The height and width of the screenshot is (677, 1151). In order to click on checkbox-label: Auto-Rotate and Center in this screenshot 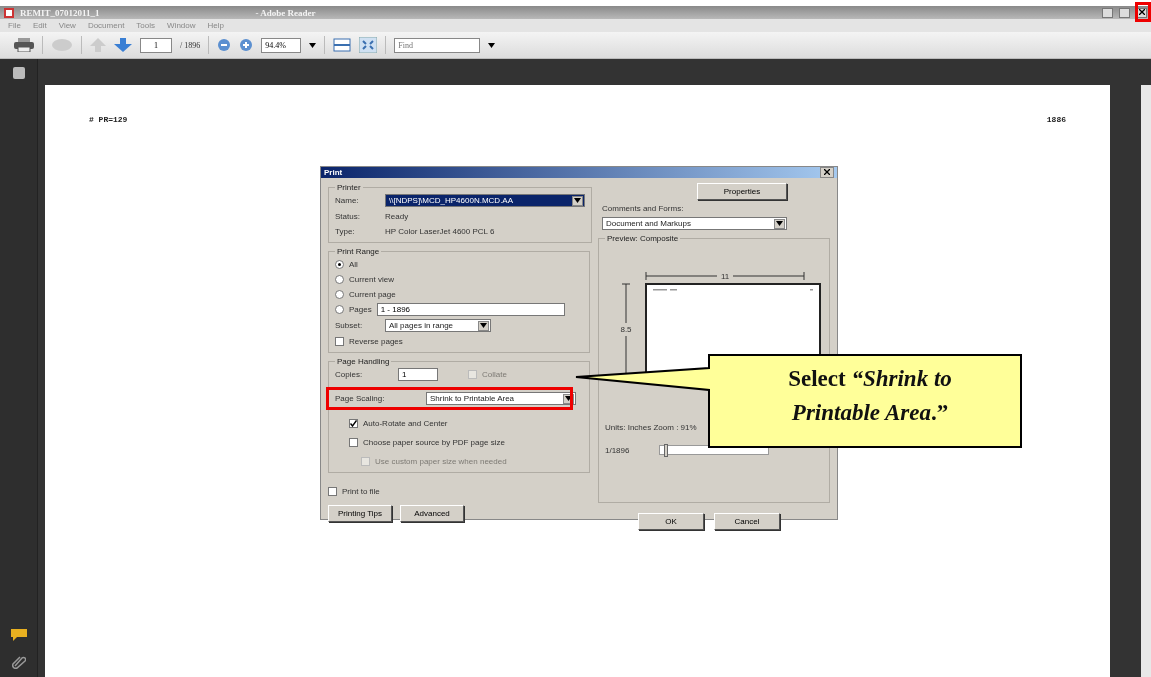, I will do `click(405, 423)`.